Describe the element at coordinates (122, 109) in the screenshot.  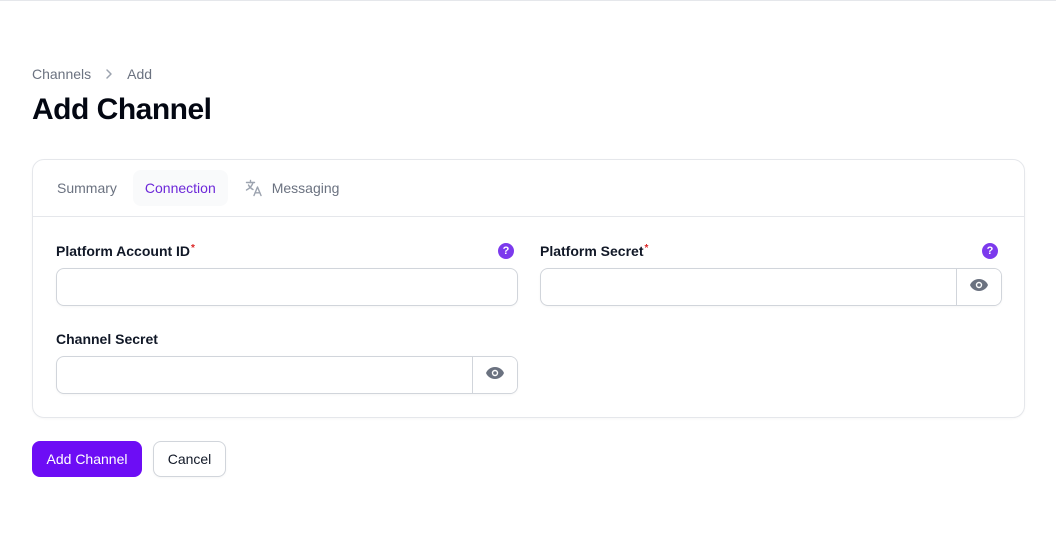
I see `page-title: Add Channel` at that location.